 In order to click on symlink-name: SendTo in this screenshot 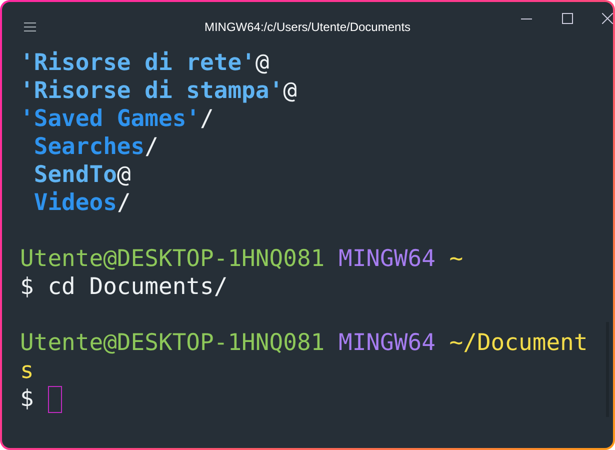, I will do `click(74, 175)`.